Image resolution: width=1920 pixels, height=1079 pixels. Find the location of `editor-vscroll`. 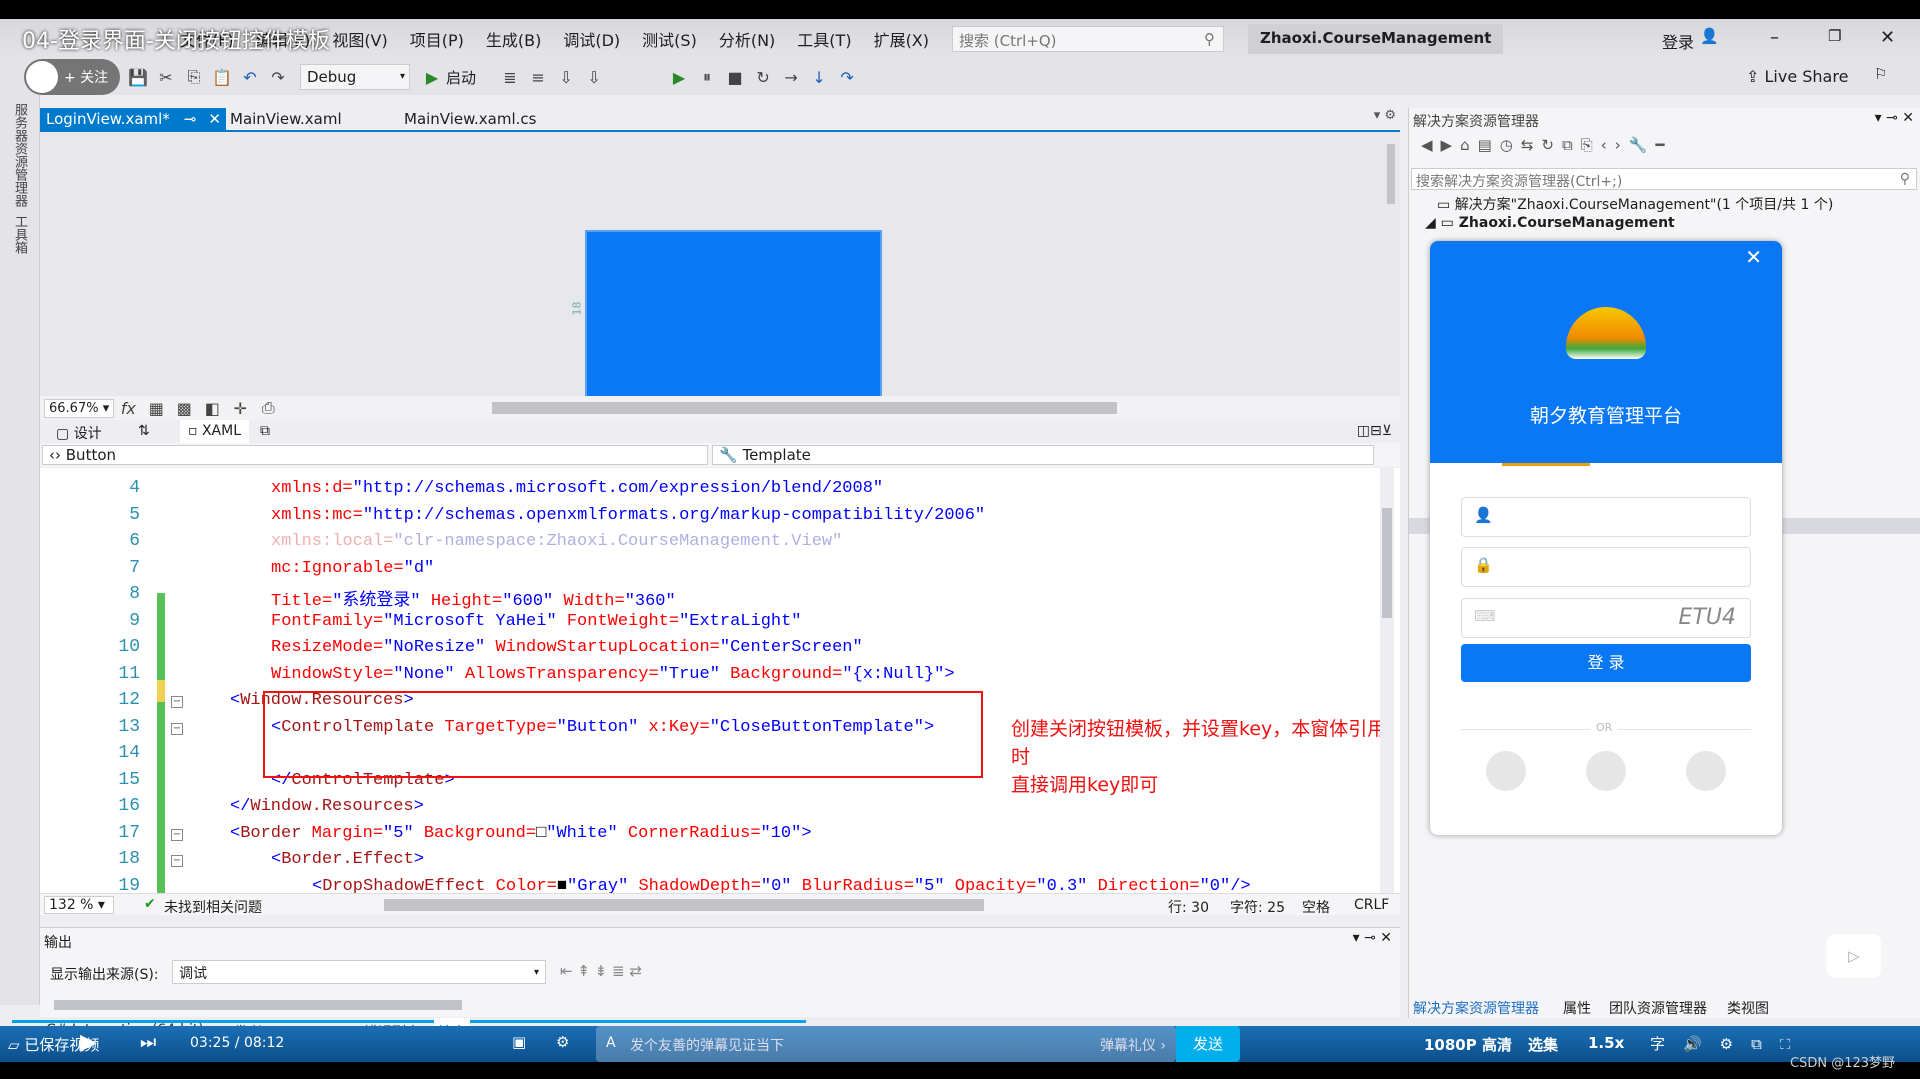

editor-vscroll is located at coordinates (1387, 680).